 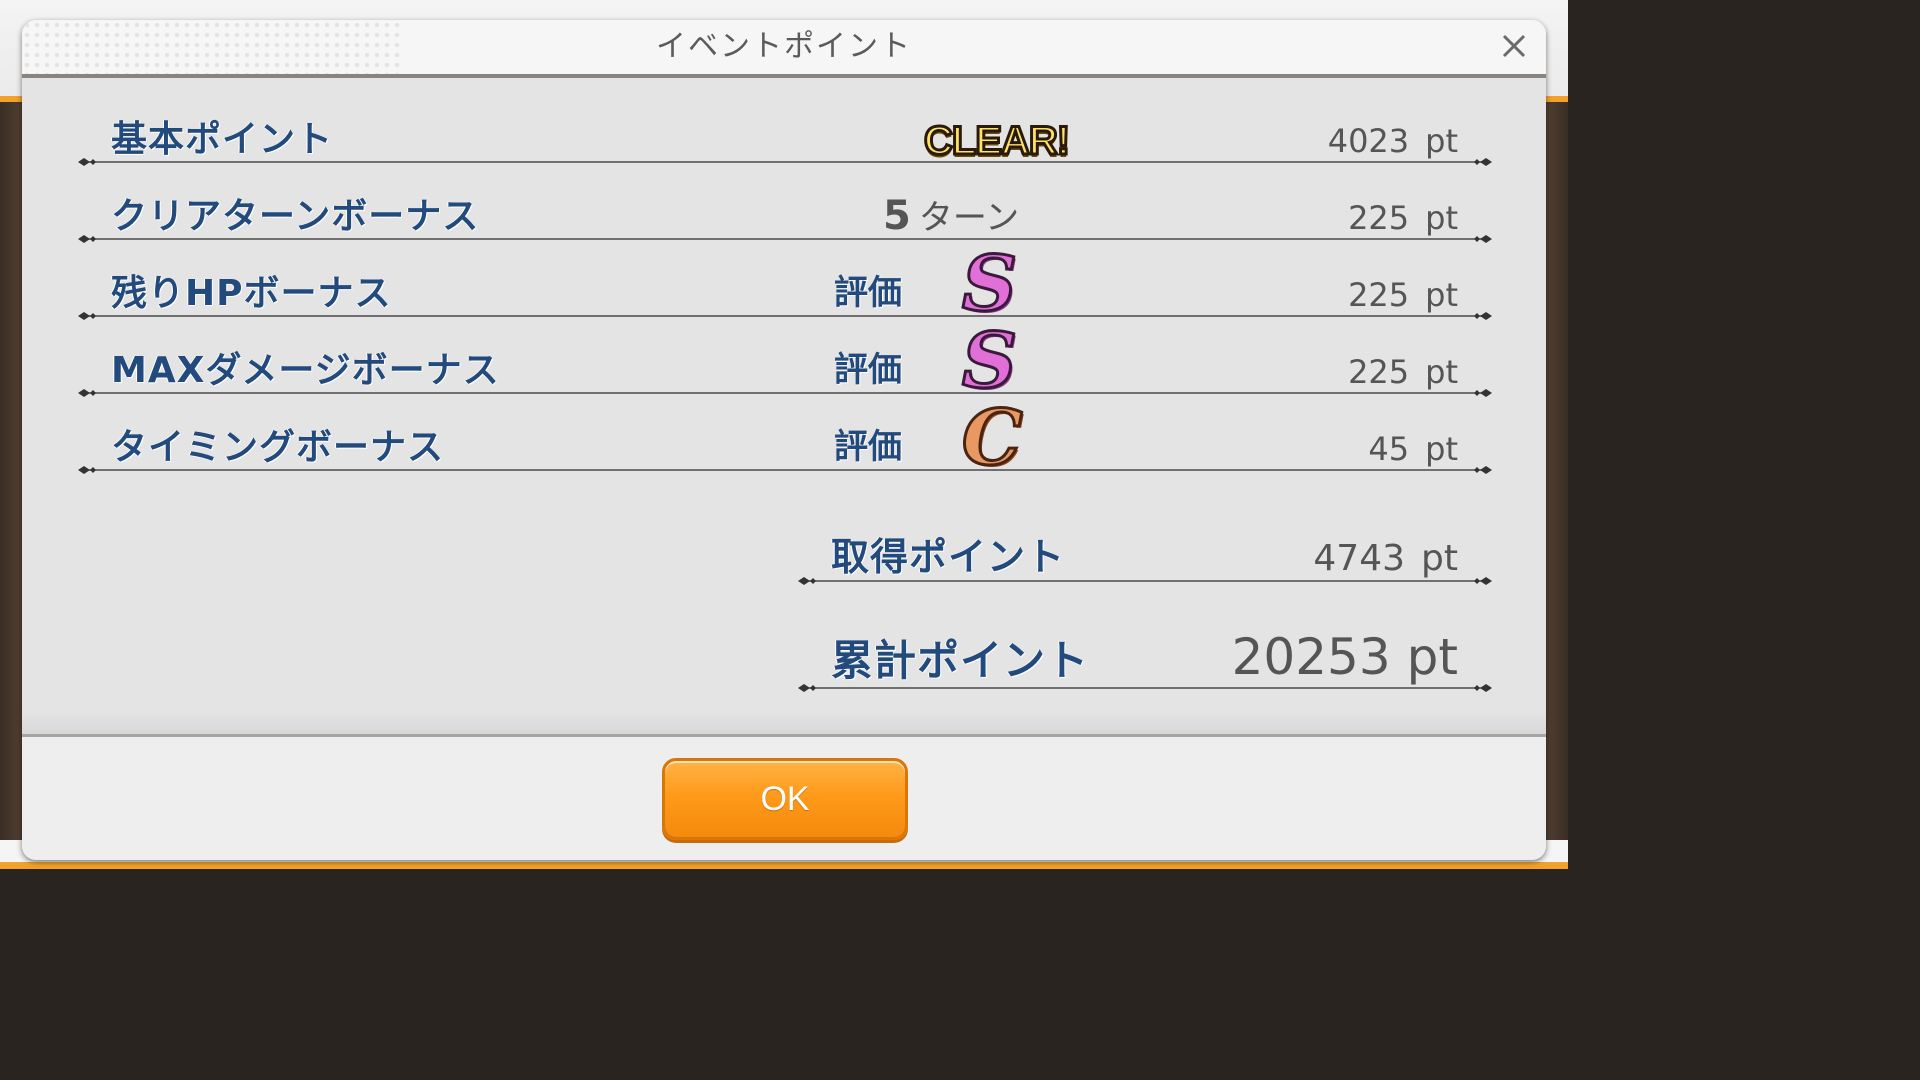 I want to click on cumulative-label: 累計ポイント, so click(x=960, y=660).